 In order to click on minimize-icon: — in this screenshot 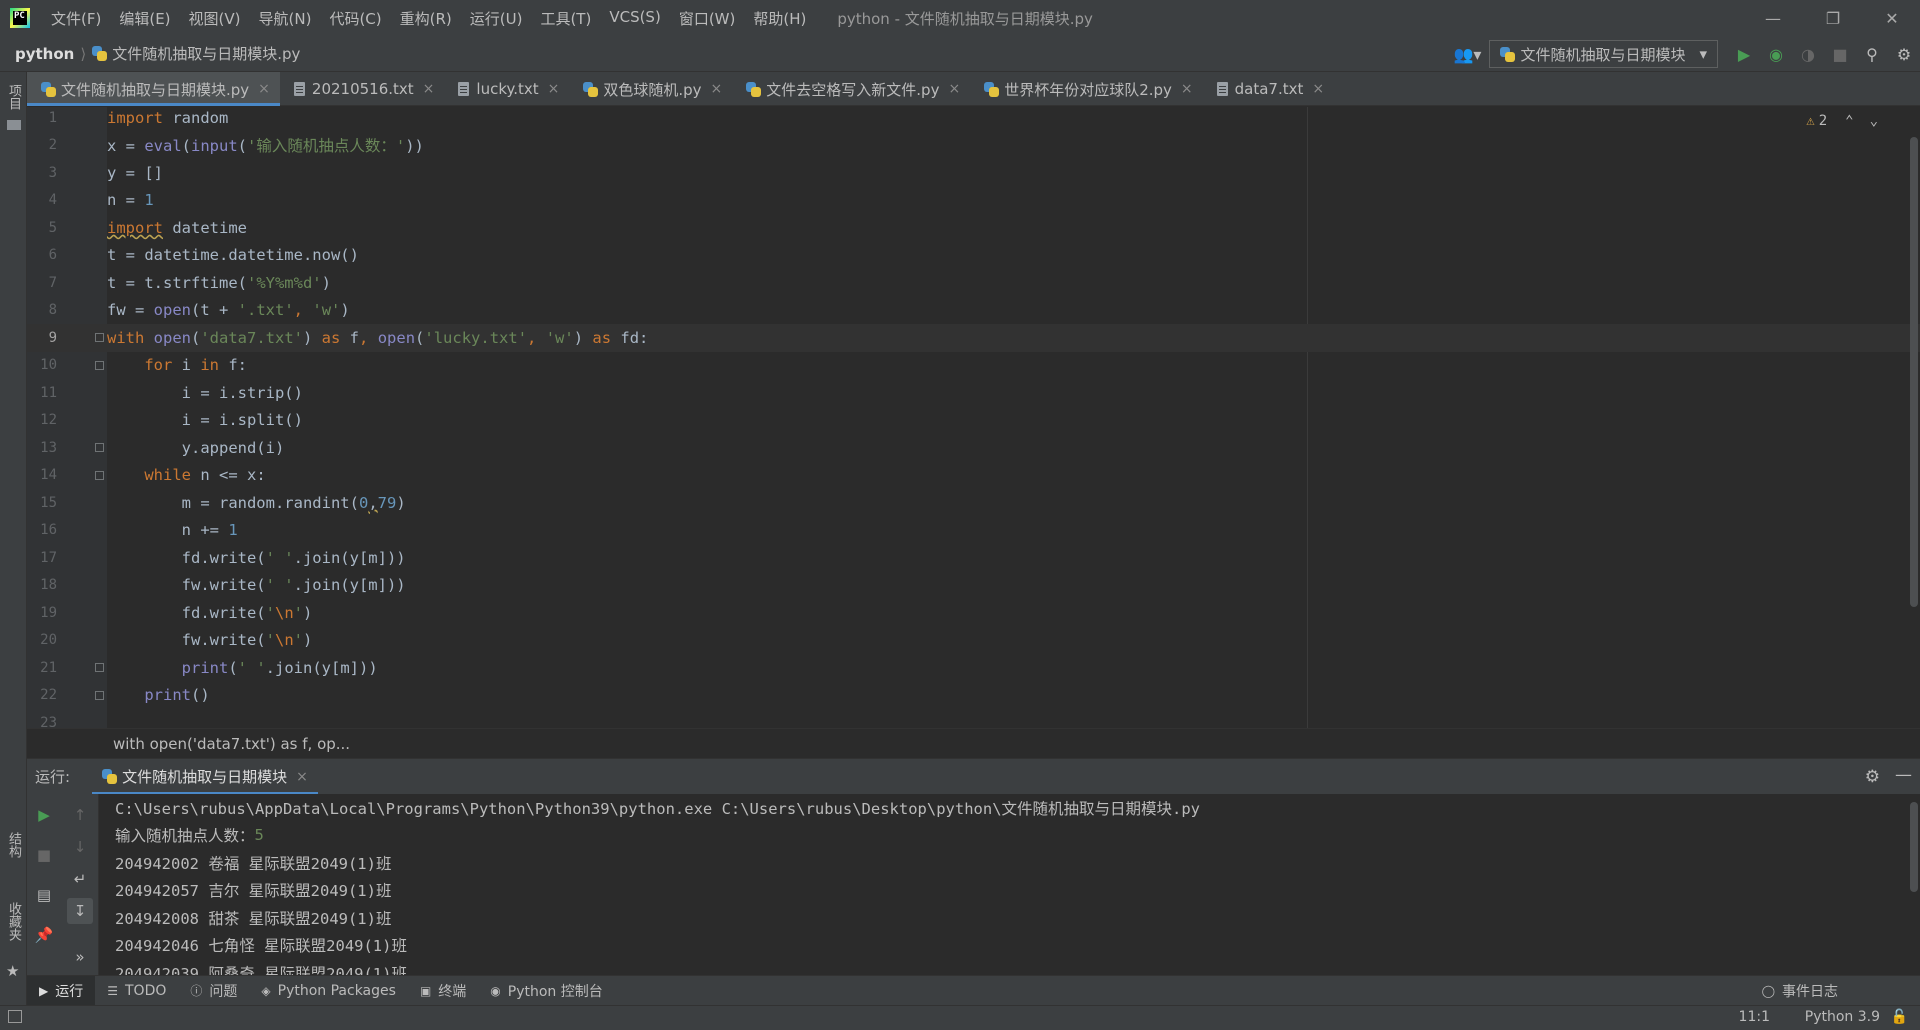, I will do `click(1773, 18)`.